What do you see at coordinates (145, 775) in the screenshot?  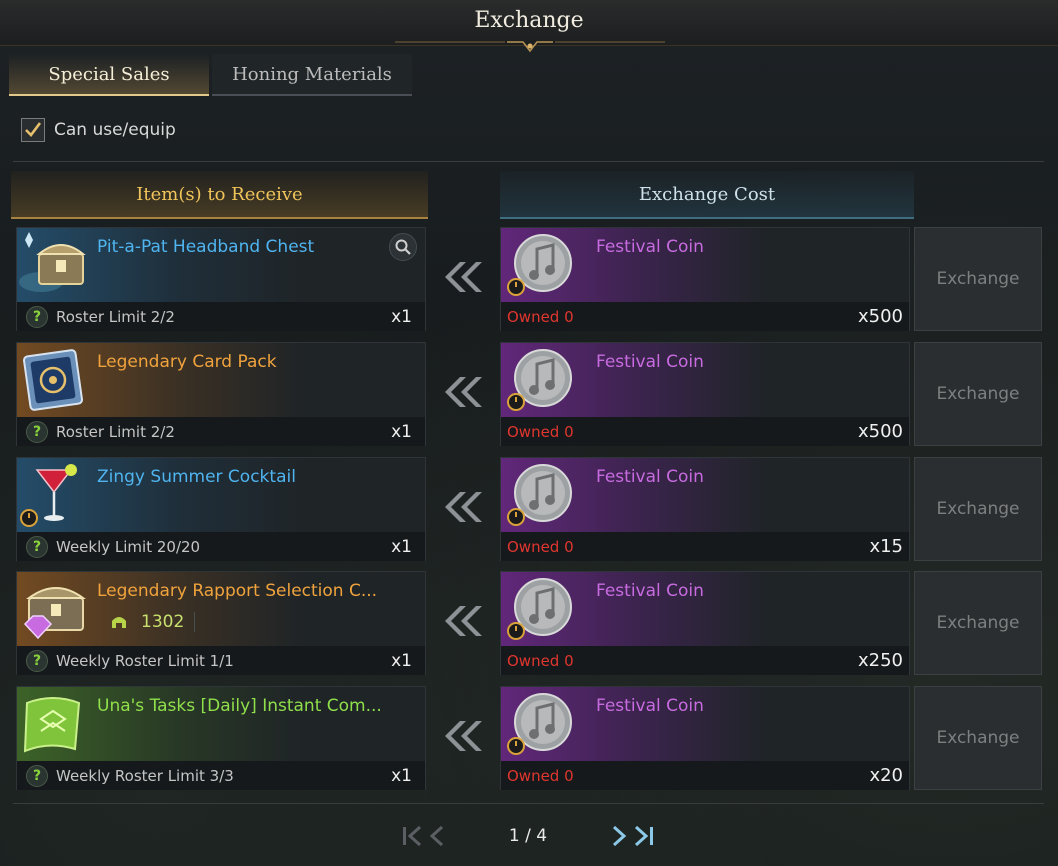 I see `purchase-limit: Weekly Roster Limit 3/3` at bounding box center [145, 775].